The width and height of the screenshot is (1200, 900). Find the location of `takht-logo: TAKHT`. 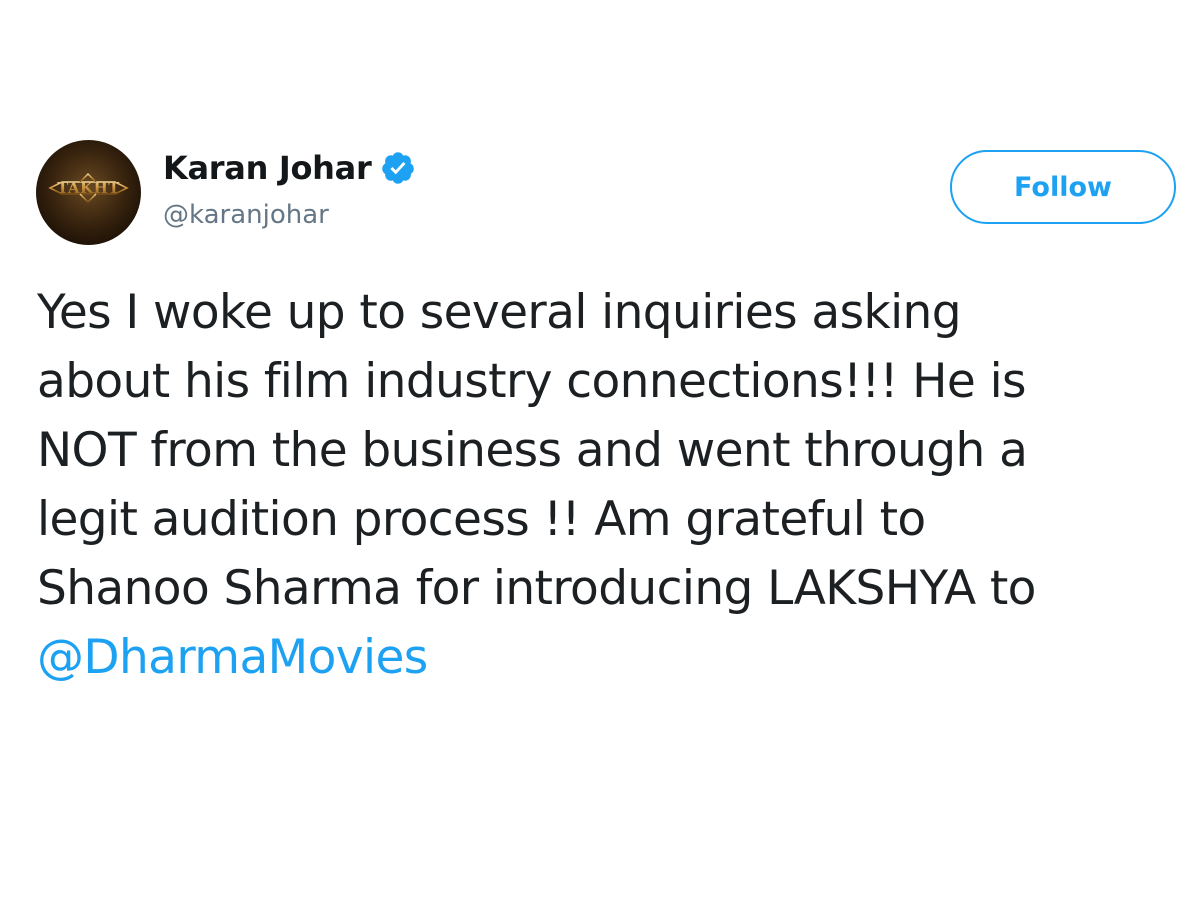

takht-logo: TAKHT is located at coordinates (88, 188).